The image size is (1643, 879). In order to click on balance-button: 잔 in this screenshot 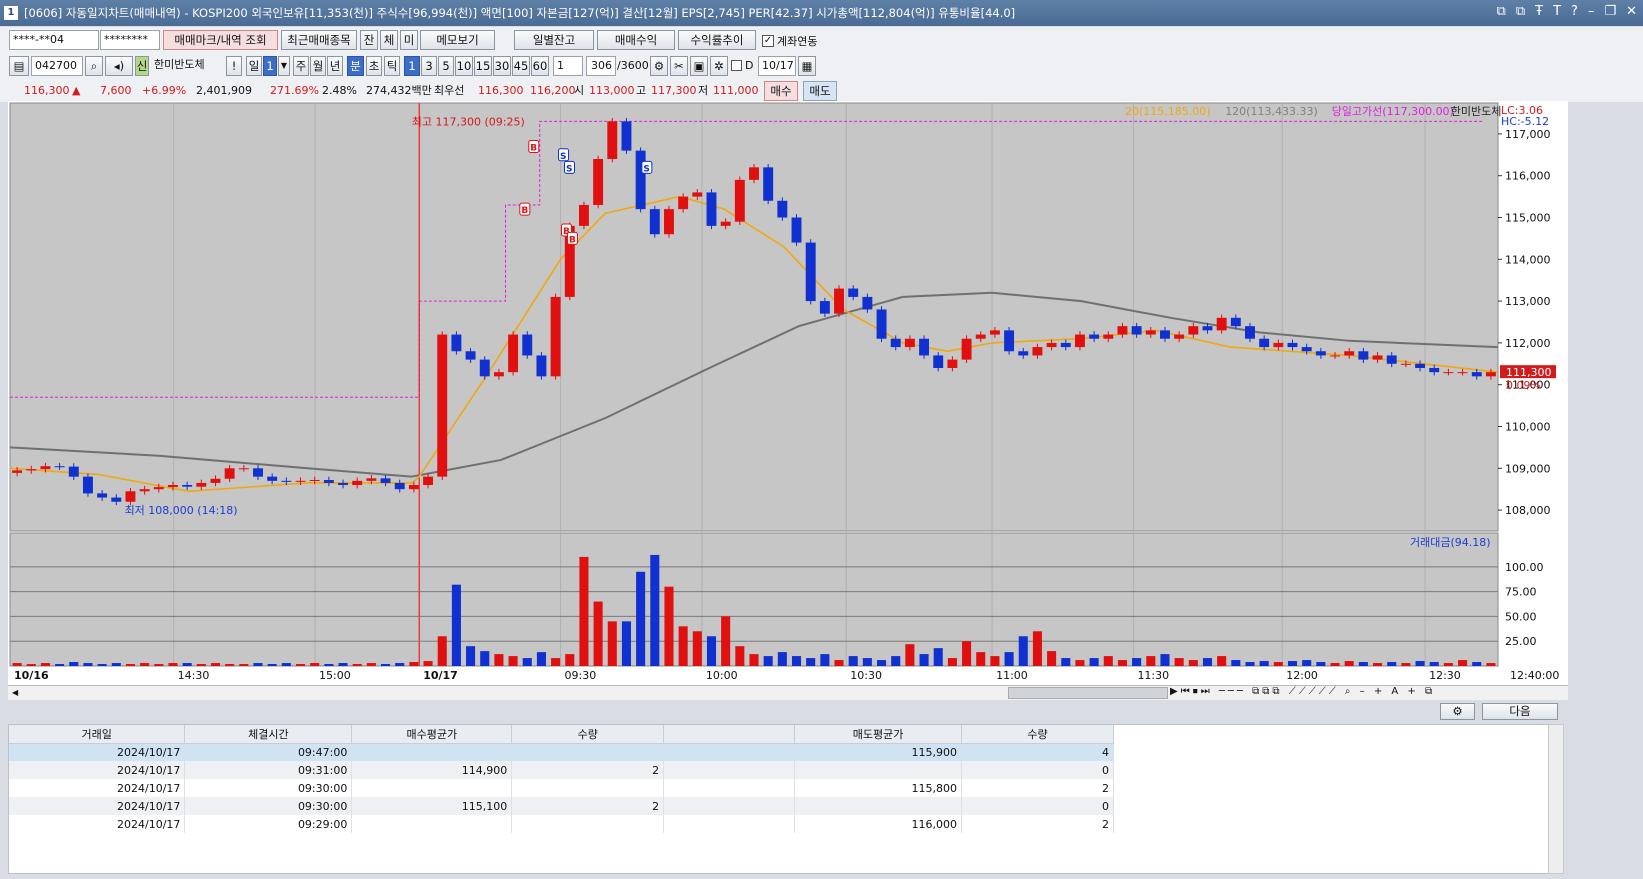, I will do `click(369, 40)`.